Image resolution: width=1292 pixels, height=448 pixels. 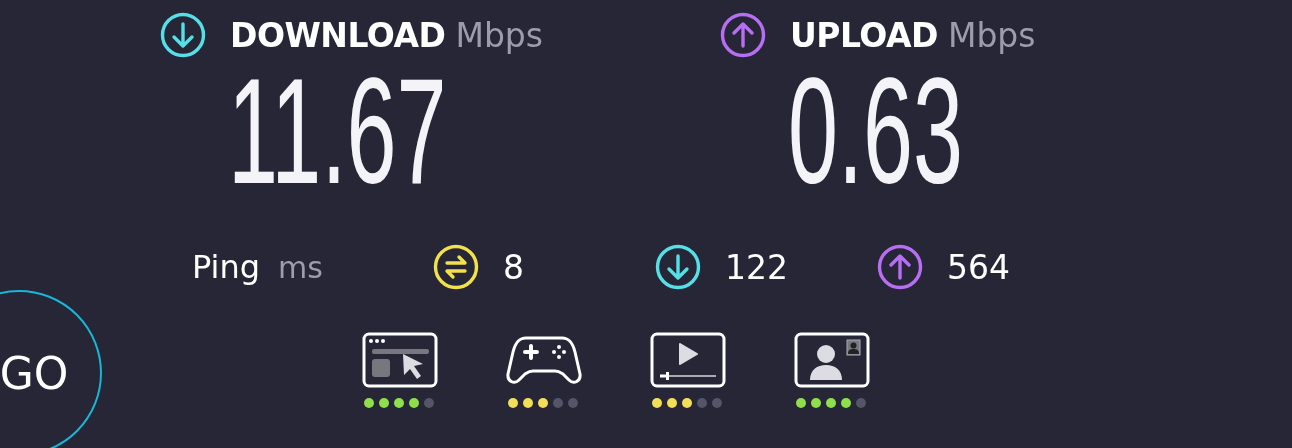 What do you see at coordinates (400, 360) in the screenshot?
I see `browser-cursor-icon` at bounding box center [400, 360].